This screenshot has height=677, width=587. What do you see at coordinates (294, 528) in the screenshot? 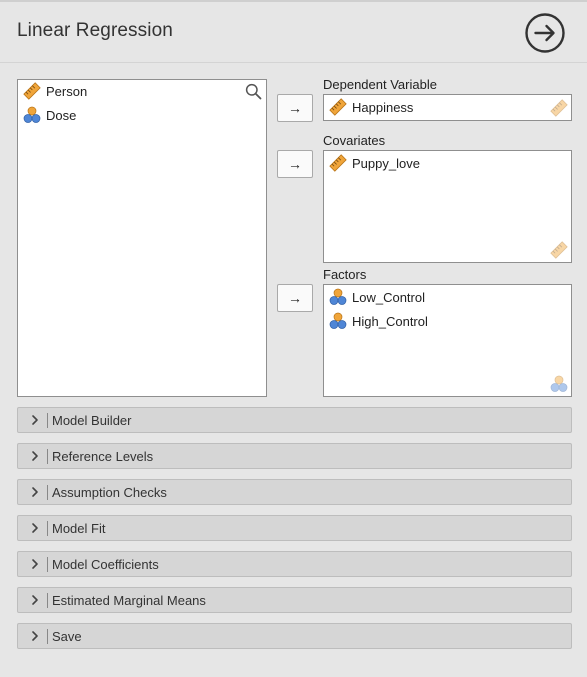
I see `panel-model-fit: Model Fit` at bounding box center [294, 528].